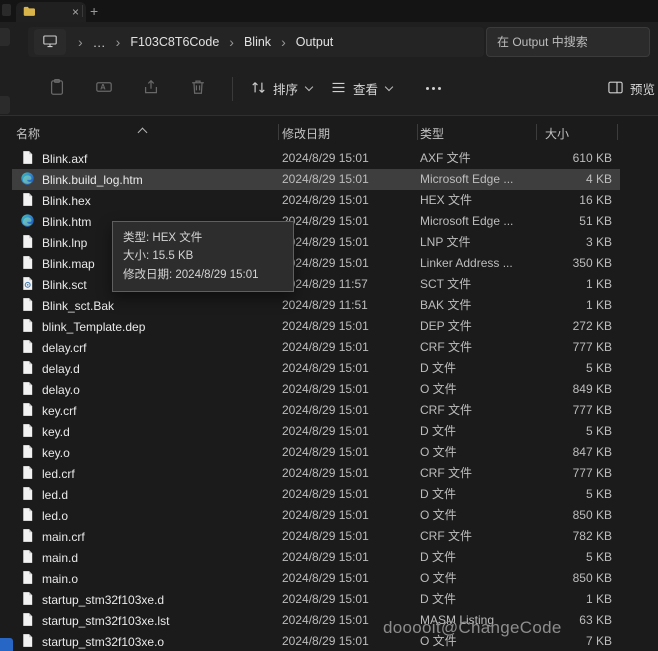  I want to click on column-header-name: 名称, so click(28, 133).